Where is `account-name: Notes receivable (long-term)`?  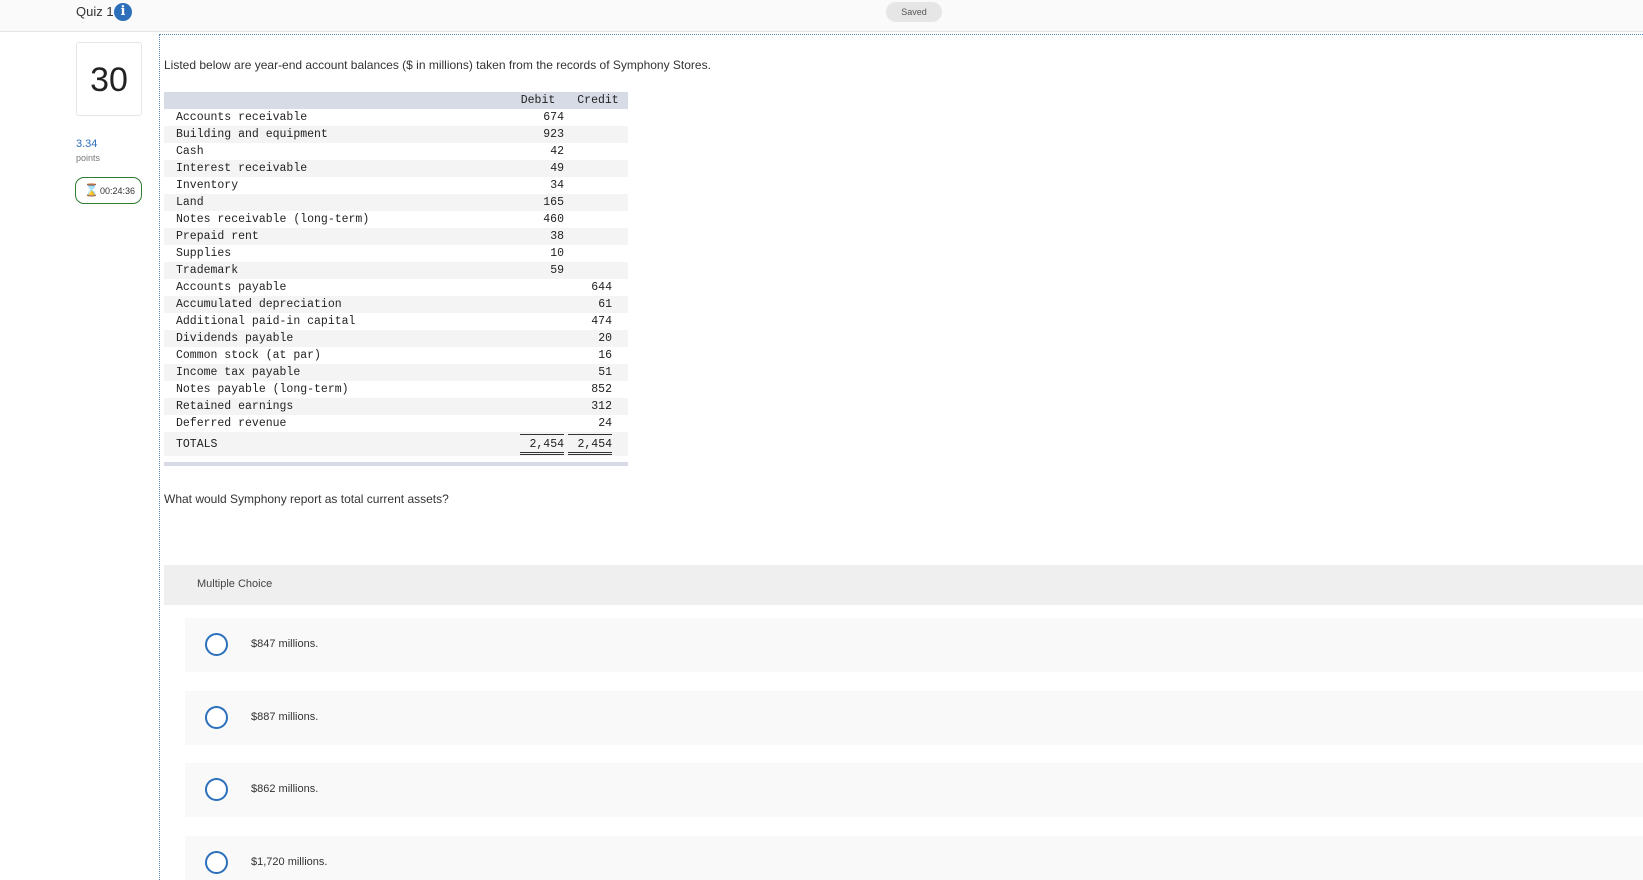
account-name: Notes receivable (long-term) is located at coordinates (336, 219).